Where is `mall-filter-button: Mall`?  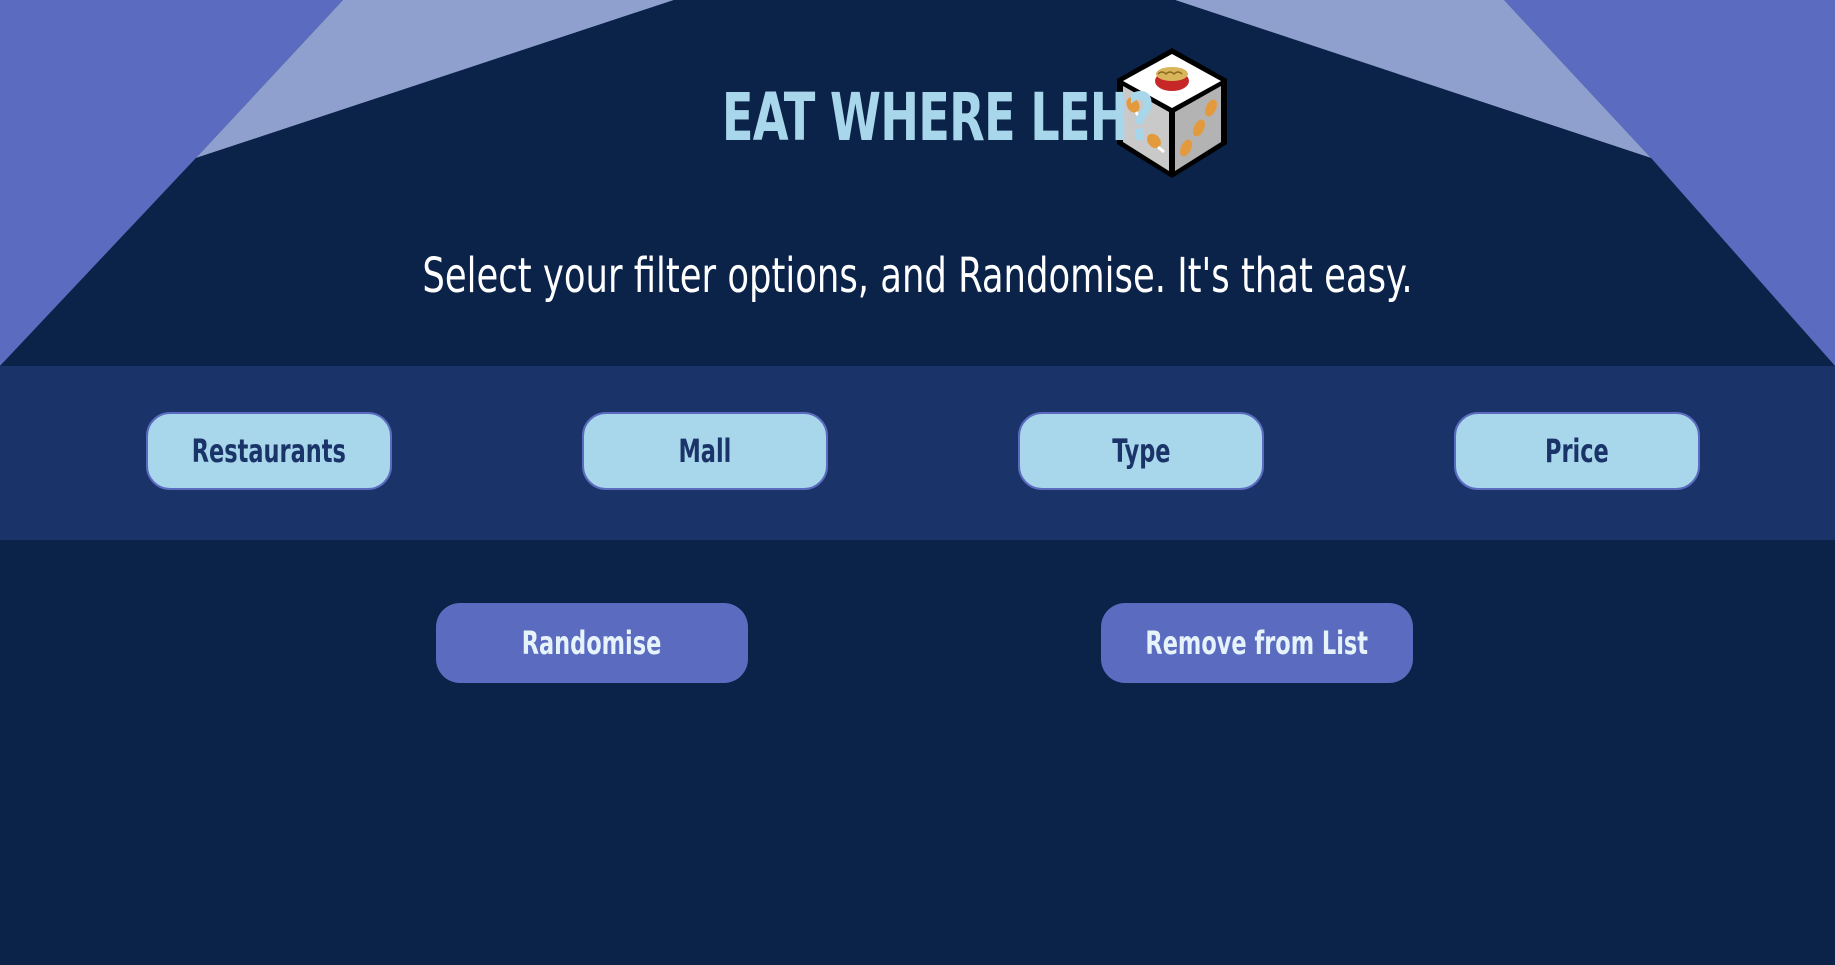
mall-filter-button: Mall is located at coordinates (705, 451).